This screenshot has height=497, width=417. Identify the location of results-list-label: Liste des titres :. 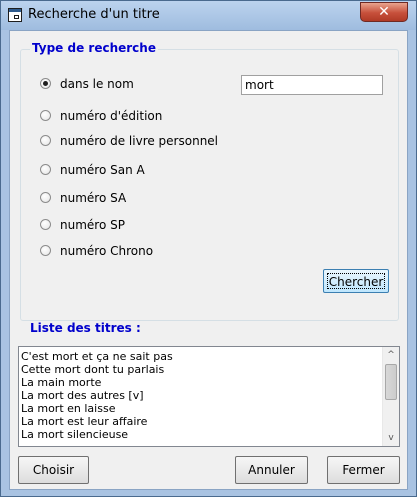
(85, 328).